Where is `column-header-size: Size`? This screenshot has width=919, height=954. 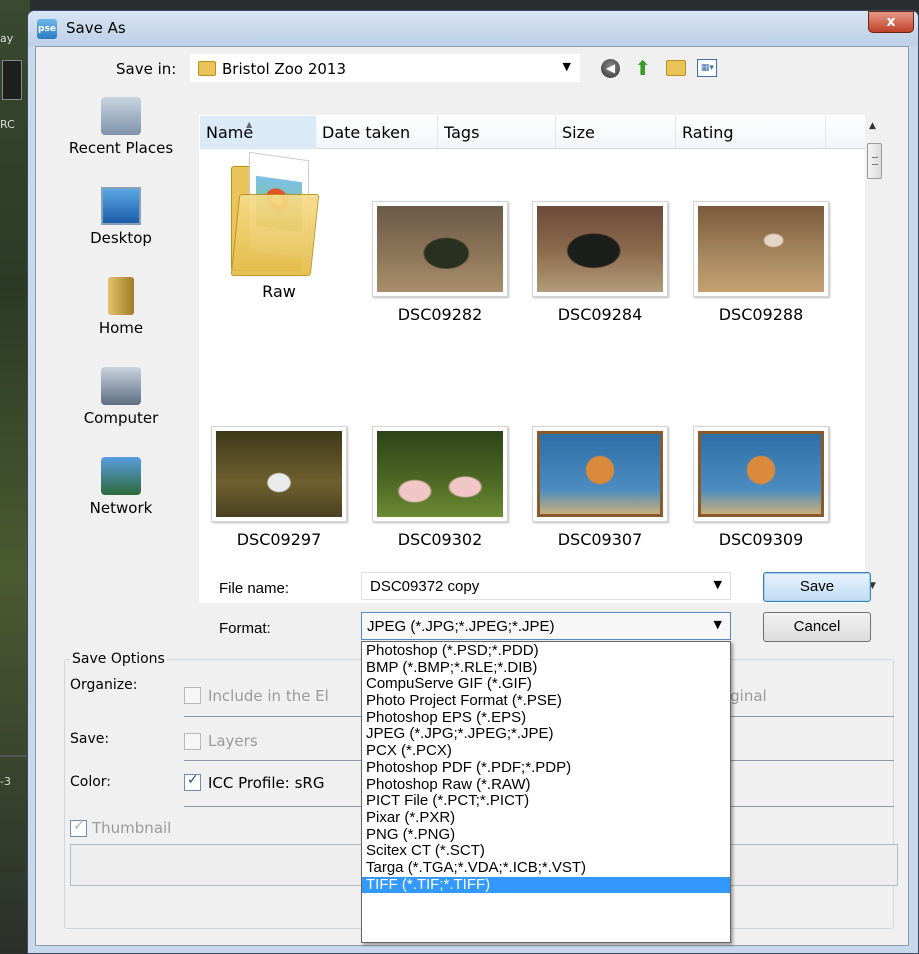 column-header-size: Size is located at coordinates (616, 132).